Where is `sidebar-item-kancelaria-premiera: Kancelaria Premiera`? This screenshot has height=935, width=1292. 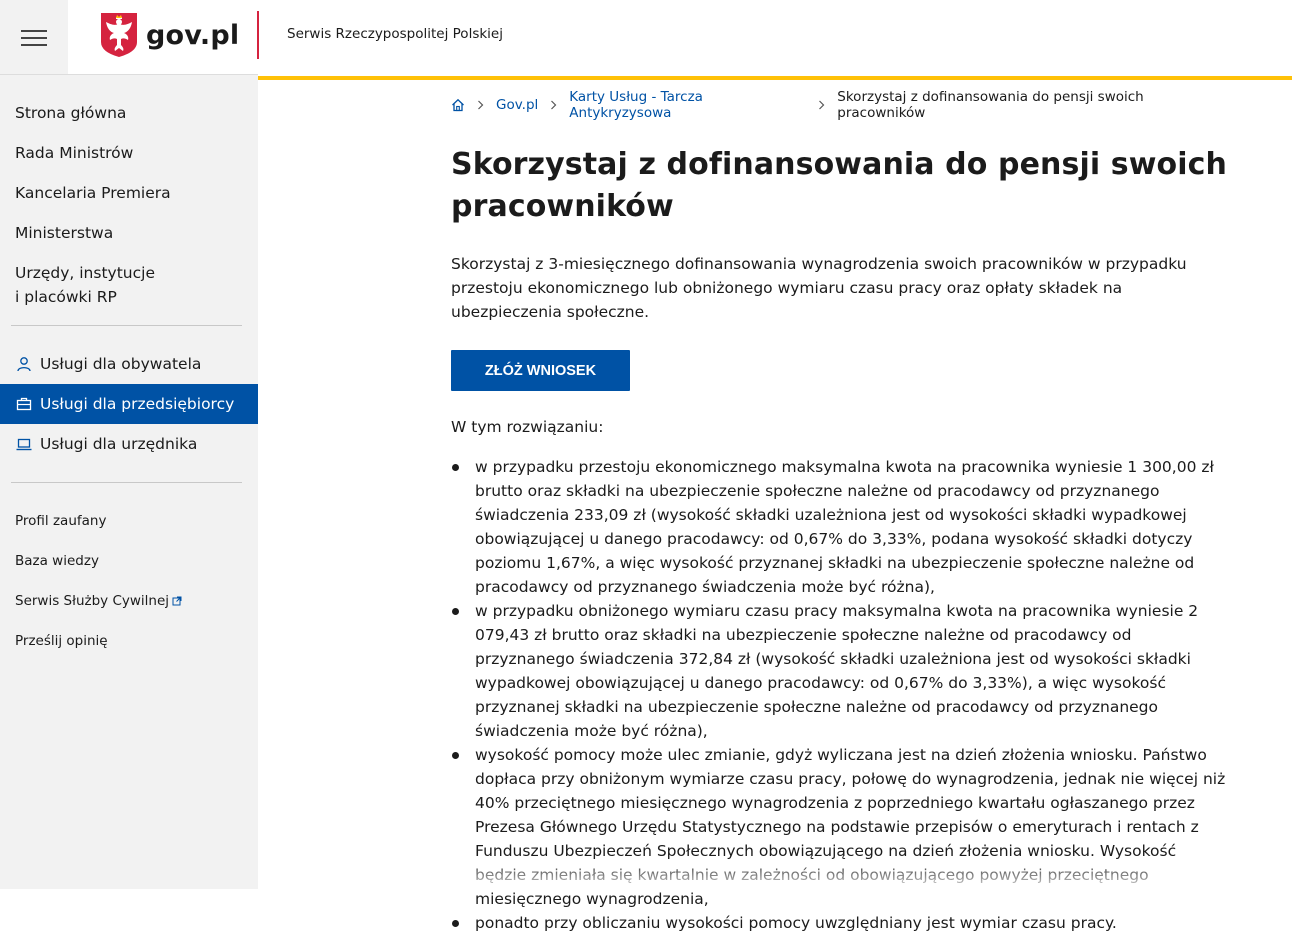 sidebar-item-kancelaria-premiera: Kancelaria Premiera is located at coordinates (129, 193).